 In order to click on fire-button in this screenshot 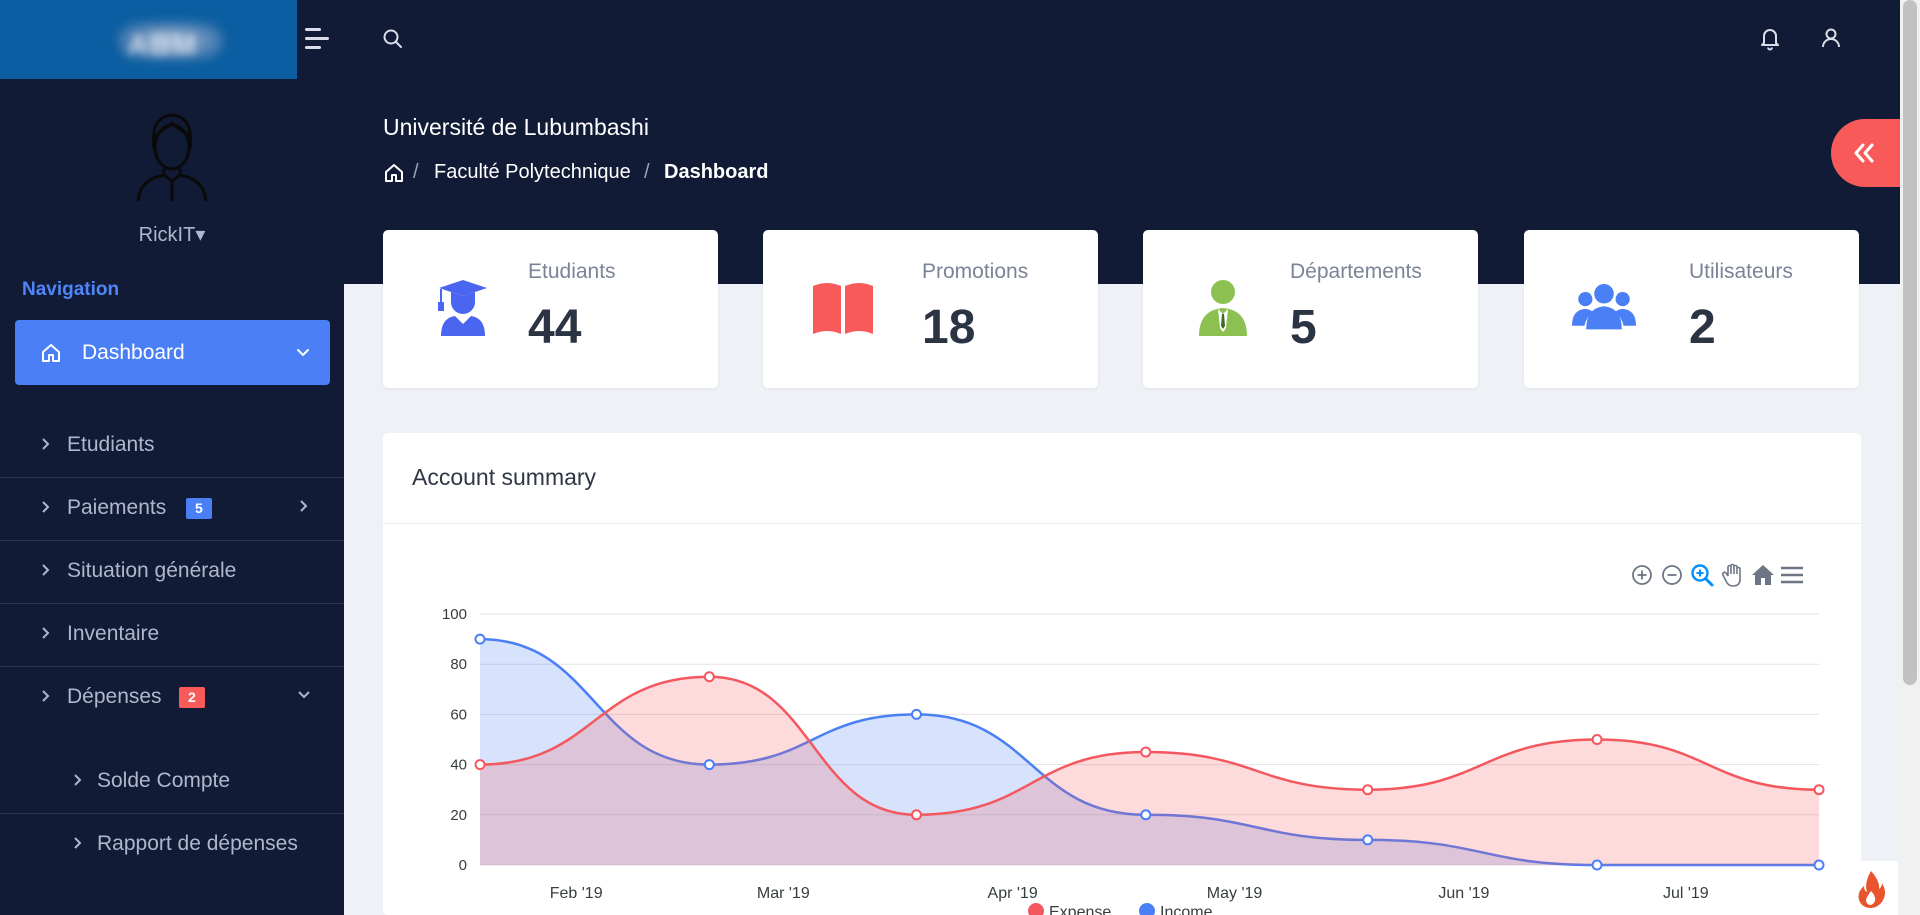, I will do `click(1871, 888)`.